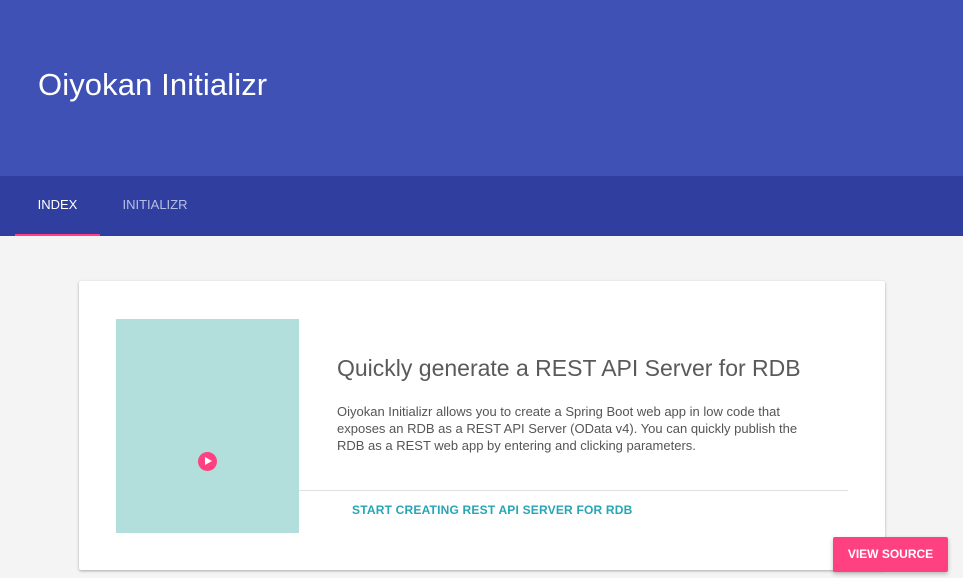 This screenshot has width=963, height=578. What do you see at coordinates (492, 510) in the screenshot?
I see `start-creating-button: START CREATING REST API SERVER FOR RDB` at bounding box center [492, 510].